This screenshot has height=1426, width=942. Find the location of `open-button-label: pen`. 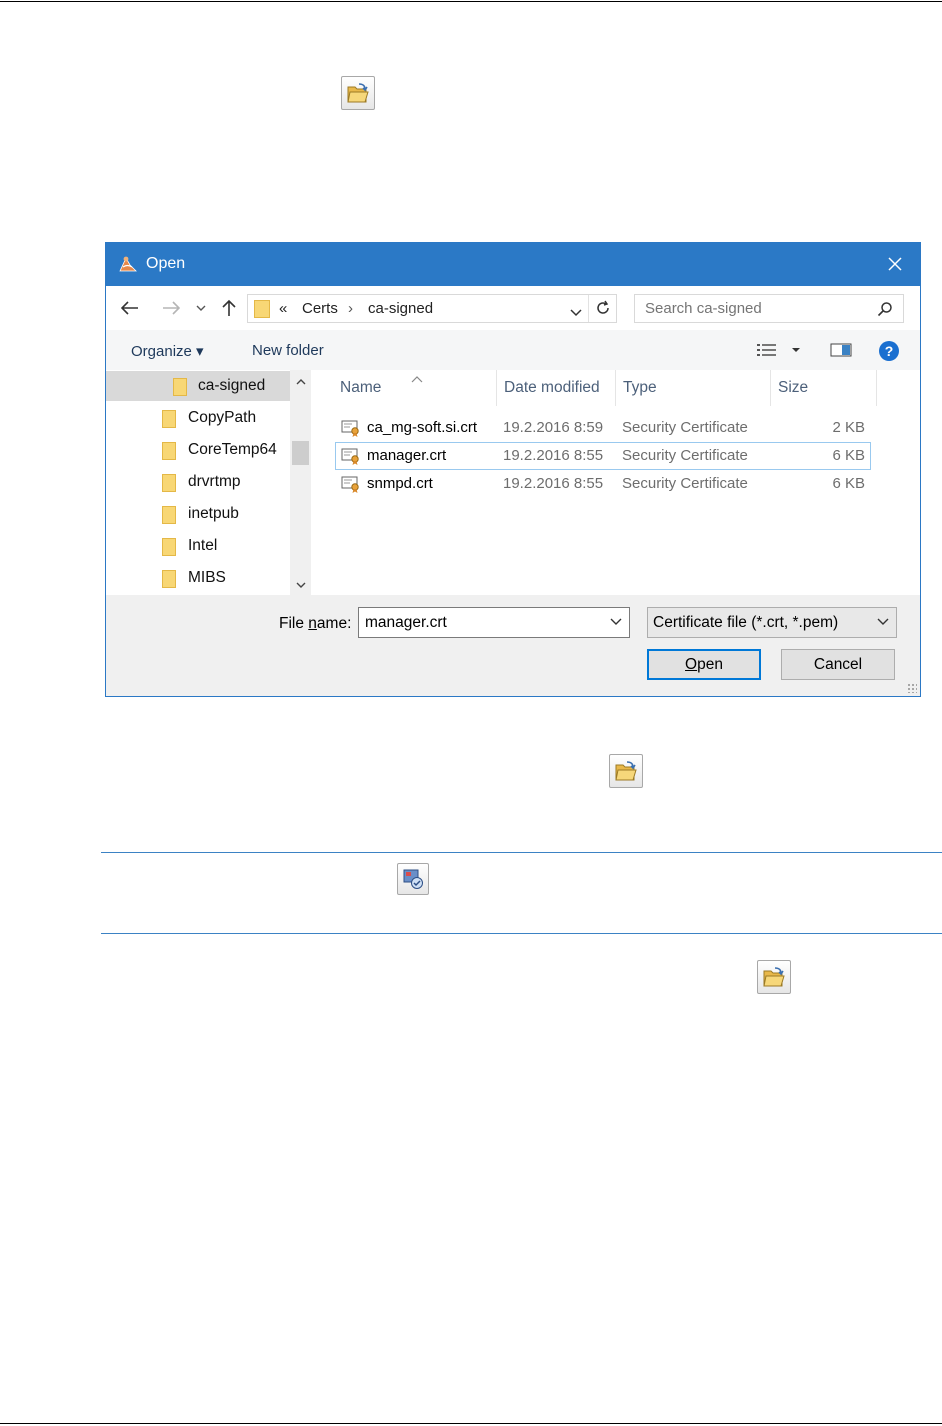

open-button-label: pen is located at coordinates (710, 664).